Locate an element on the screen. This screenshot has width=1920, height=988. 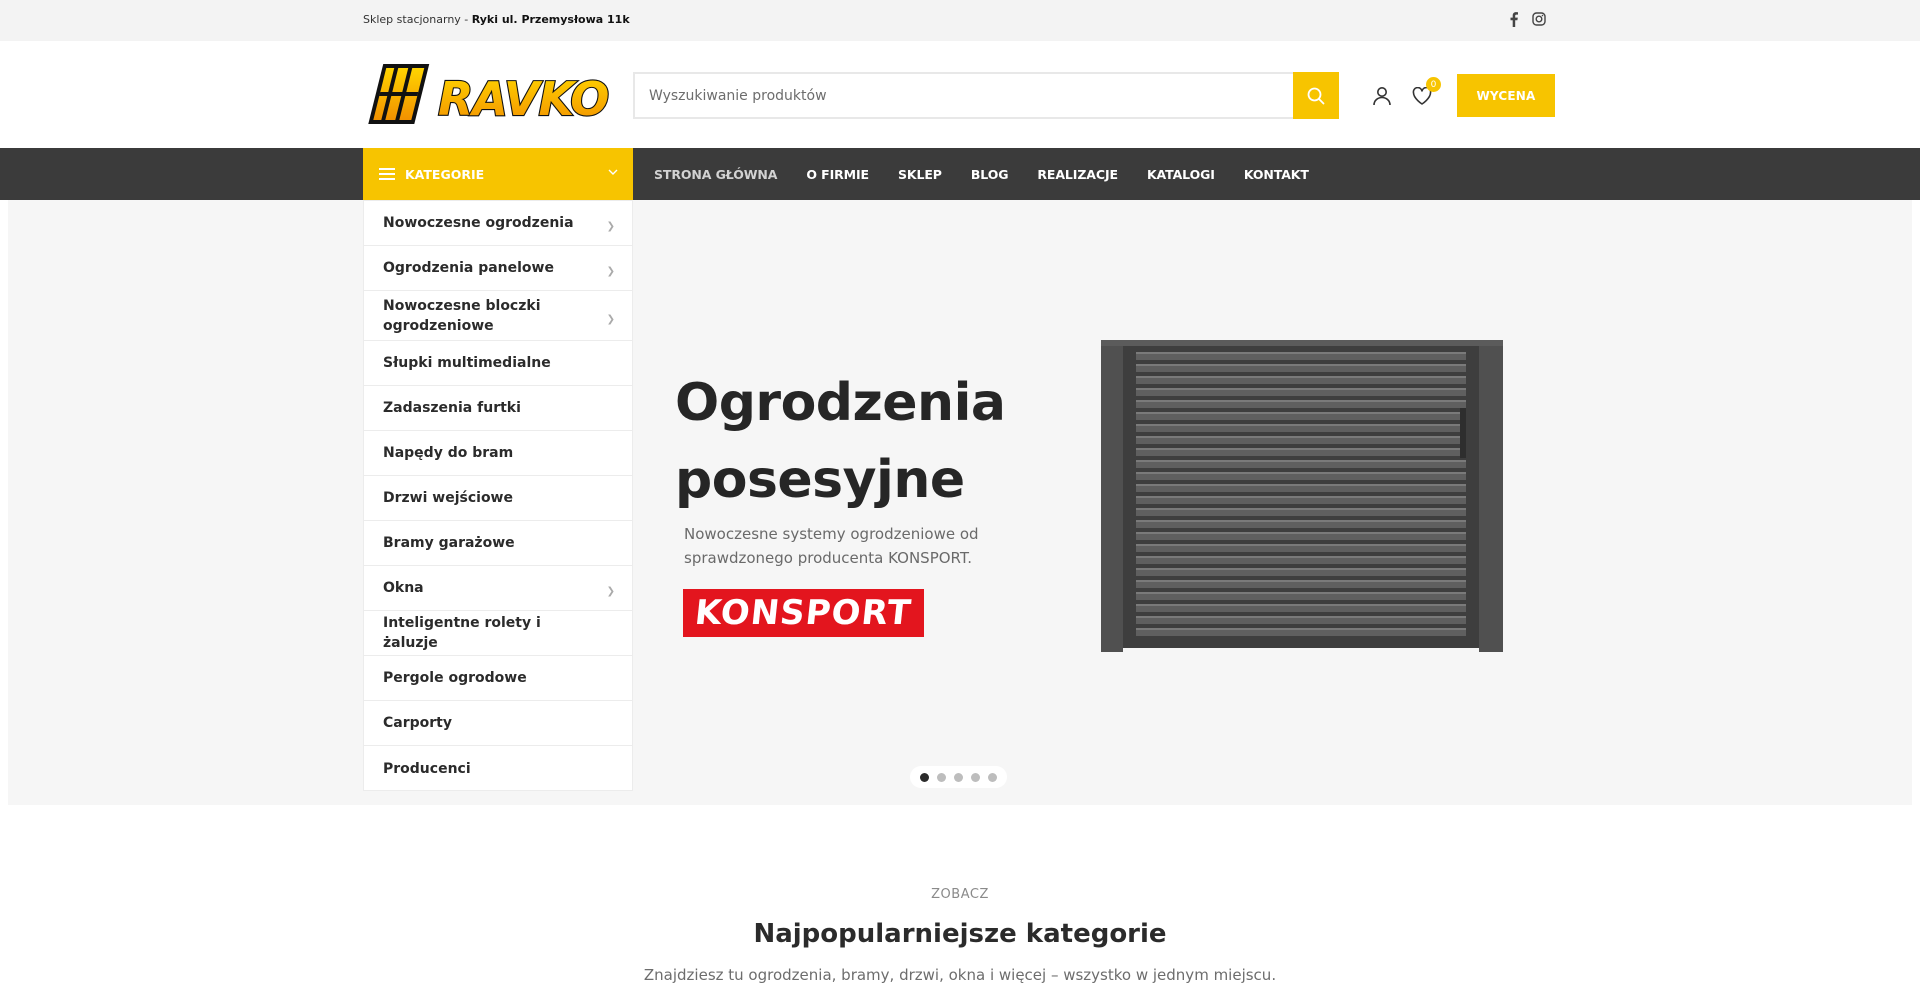
category-label: Drzwi wejściowe is located at coordinates (448, 498).